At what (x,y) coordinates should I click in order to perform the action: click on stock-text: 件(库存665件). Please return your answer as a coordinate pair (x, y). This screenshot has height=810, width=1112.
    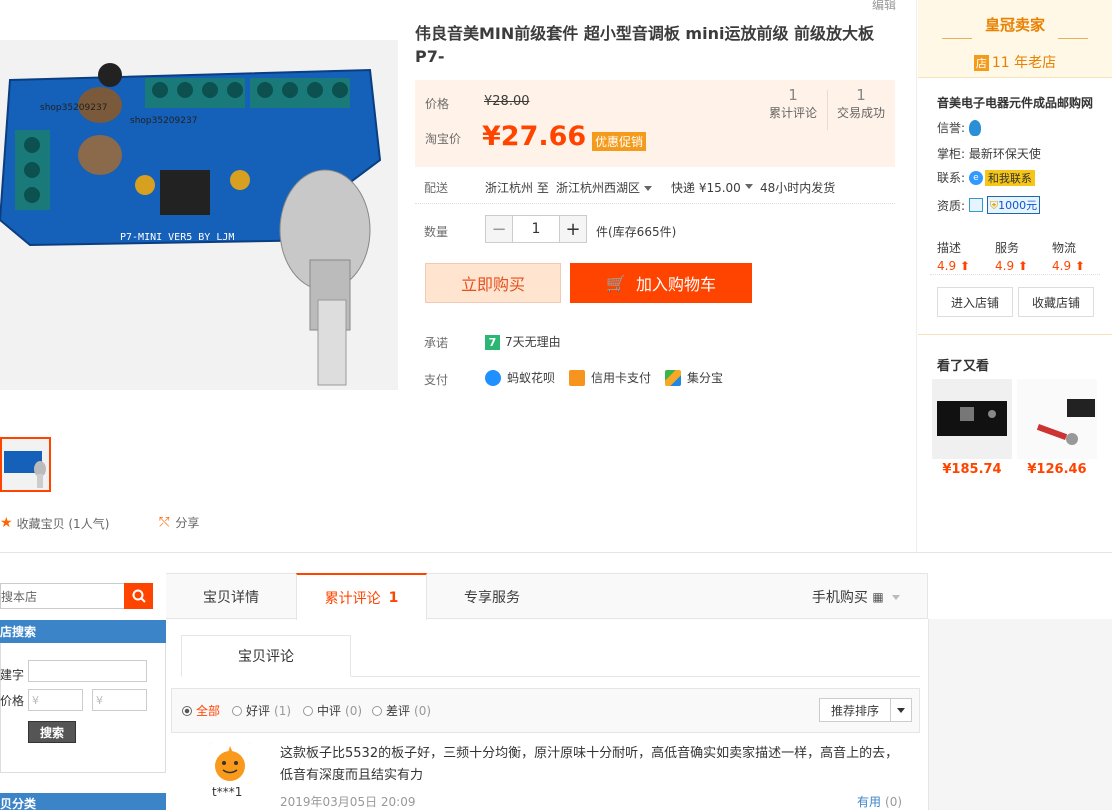
    Looking at the image, I should click on (636, 232).